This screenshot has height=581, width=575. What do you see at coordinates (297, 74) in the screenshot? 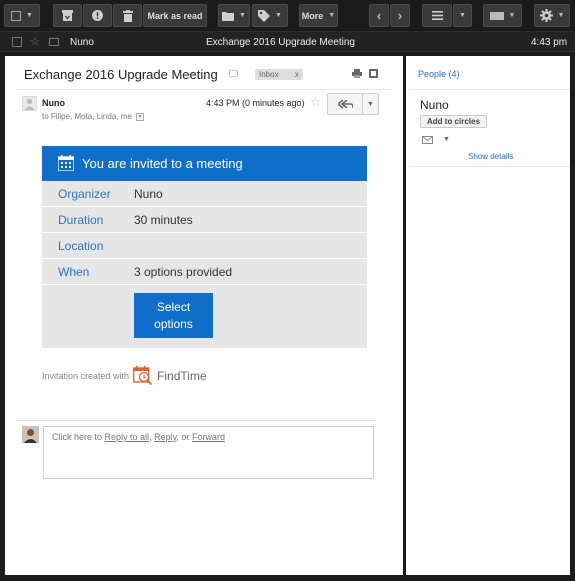
I see `remove-label-button: x` at bounding box center [297, 74].